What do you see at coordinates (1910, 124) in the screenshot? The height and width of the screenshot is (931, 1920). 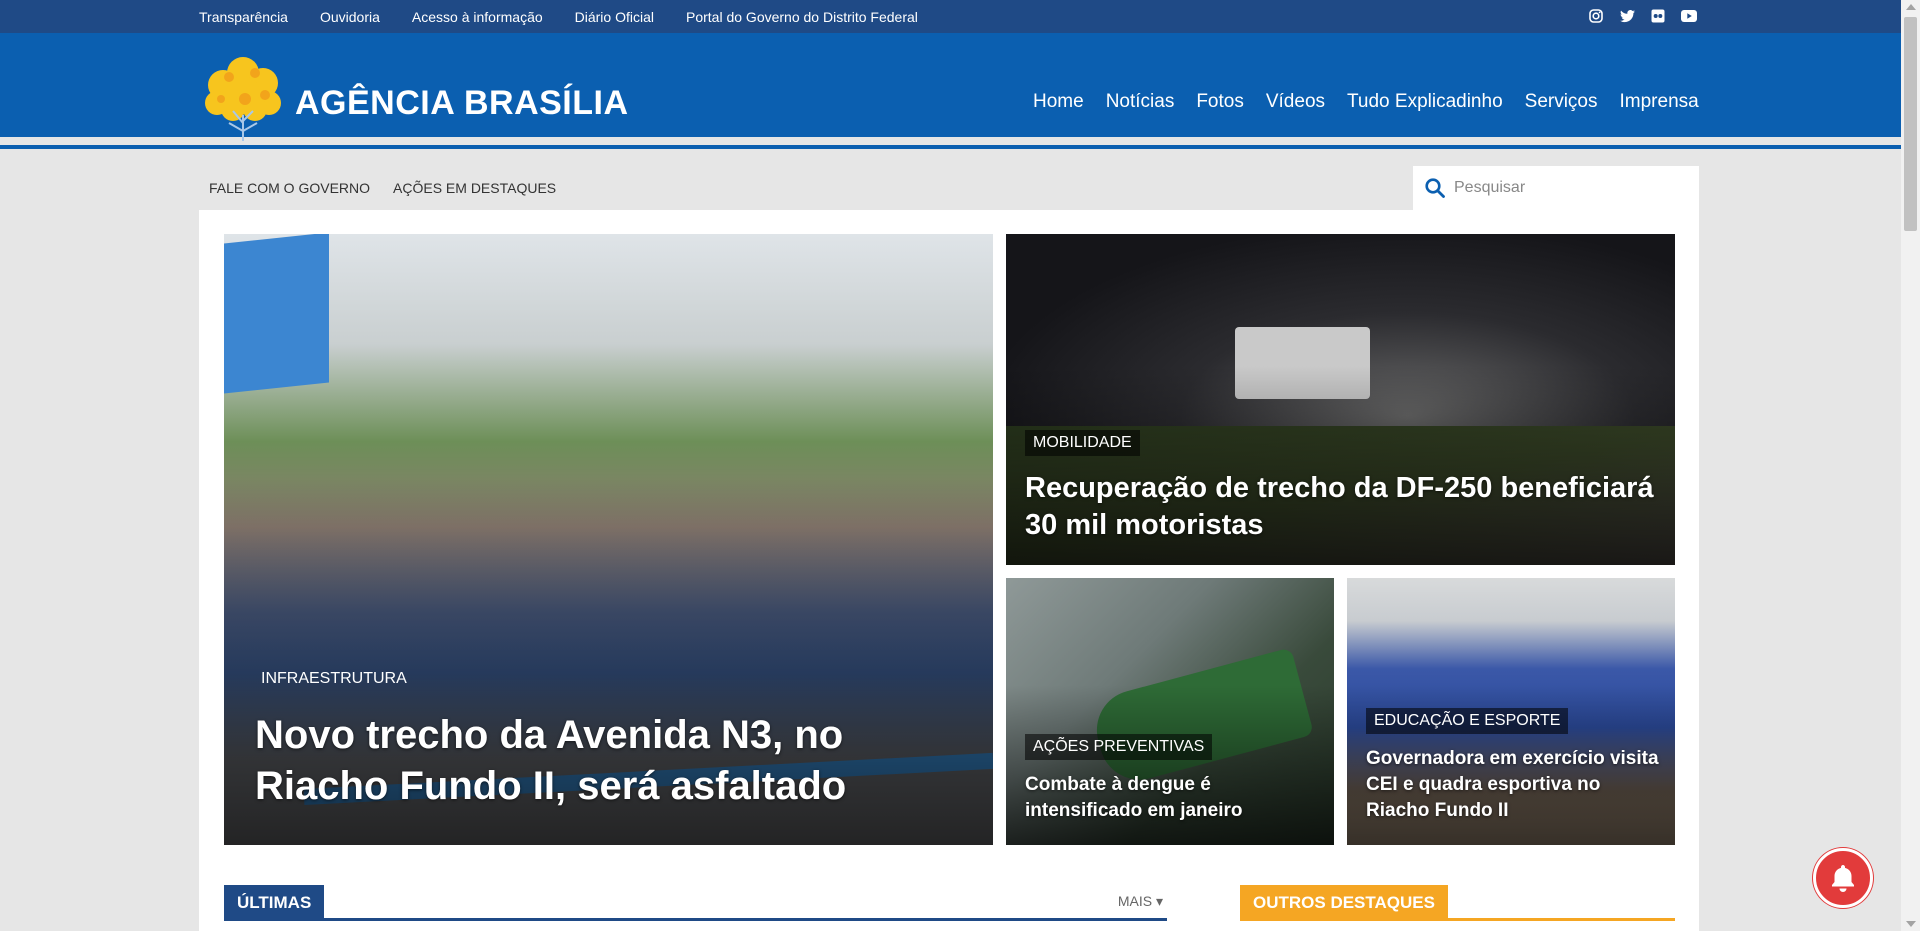 I see `scrollbar-thumb` at bounding box center [1910, 124].